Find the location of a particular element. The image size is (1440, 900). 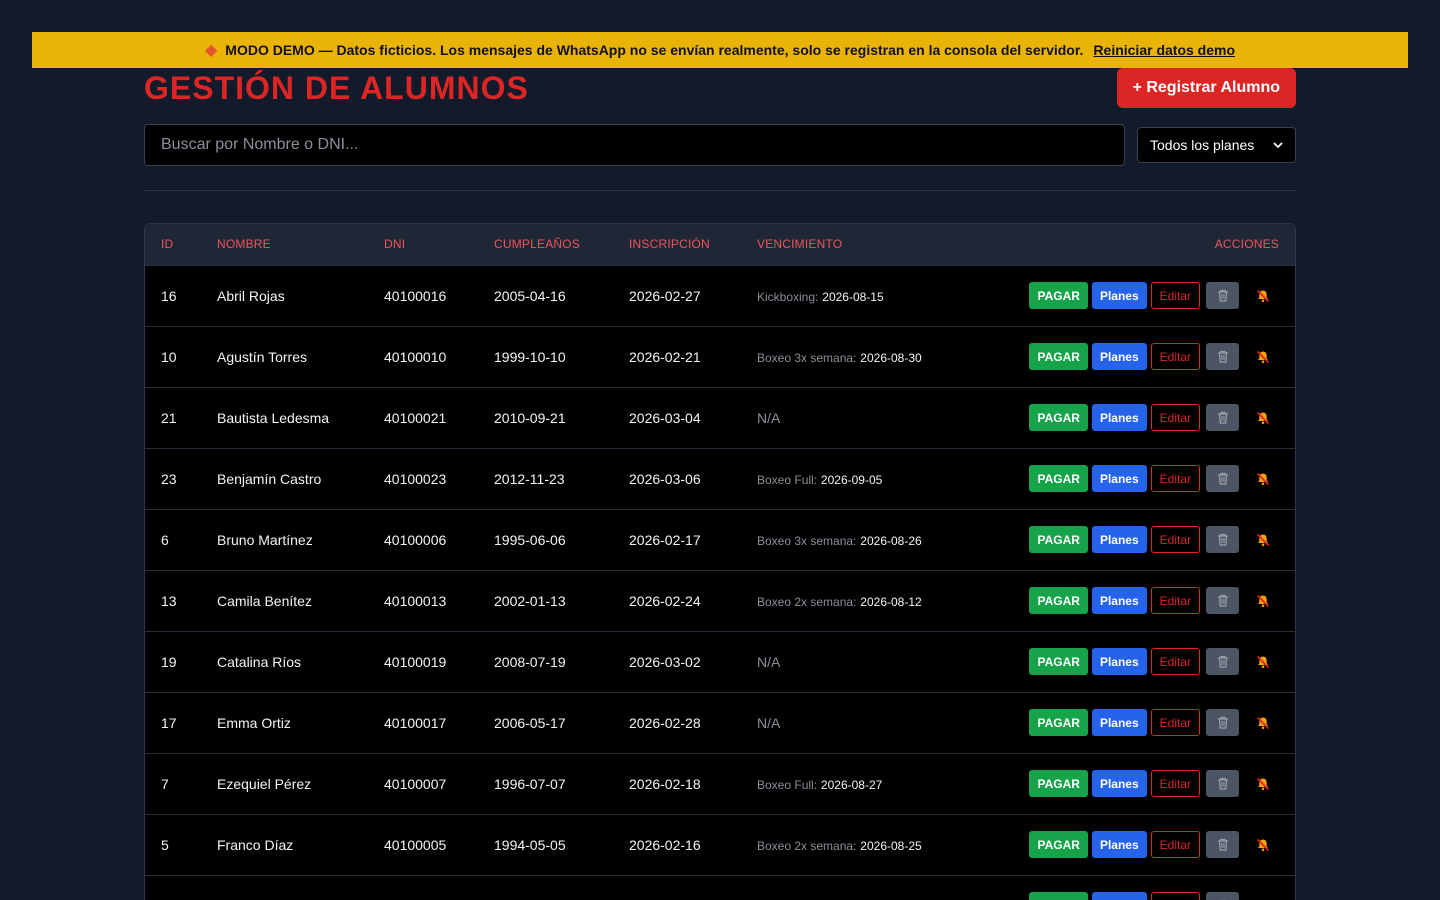

col-due: VENCIMIENTO is located at coordinates (873, 244).